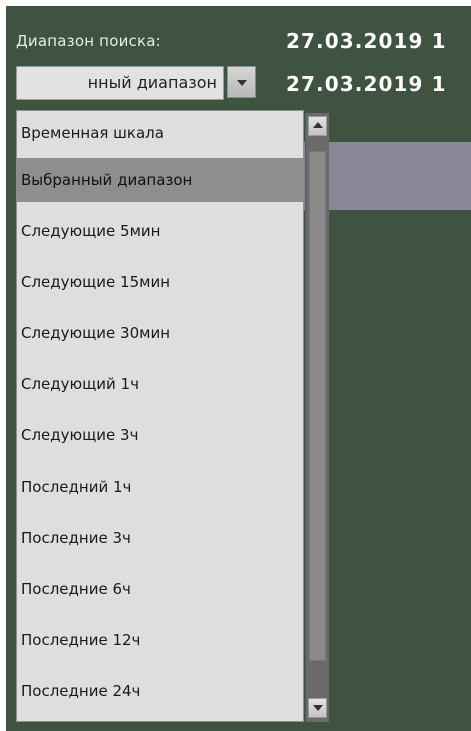  I want to click on dropdown-option-selected-range: Выбранный диапазон, so click(160, 180).